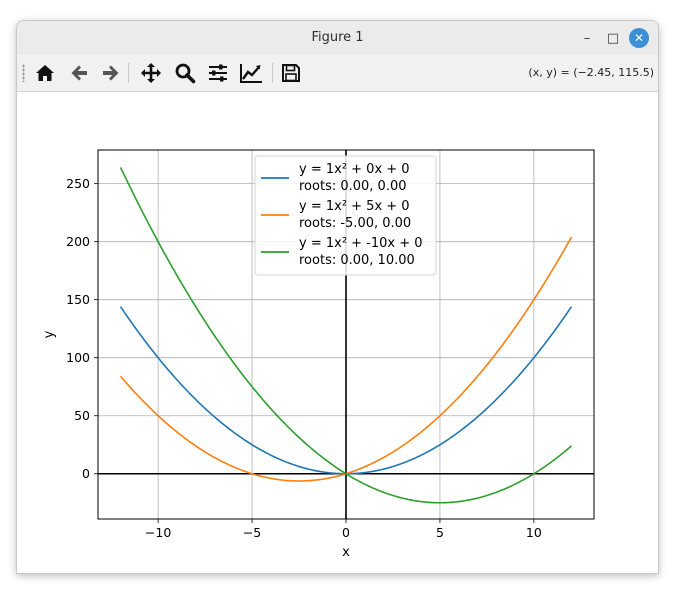 Image resolution: width=682 pixels, height=600 pixels. Describe the element at coordinates (354, 206) in the screenshot. I see `legend-label-equation: y = 1x² + 5x + 0` at that location.